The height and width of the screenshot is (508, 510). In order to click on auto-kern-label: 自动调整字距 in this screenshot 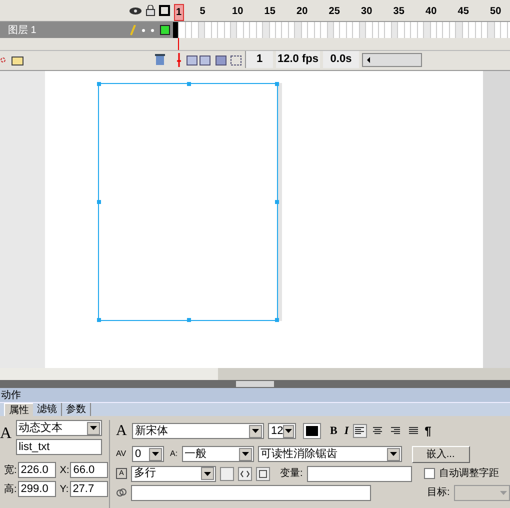, I will do `click(468, 473)`.